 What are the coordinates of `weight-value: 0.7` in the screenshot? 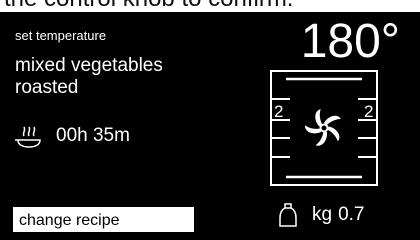 It's located at (351, 214).